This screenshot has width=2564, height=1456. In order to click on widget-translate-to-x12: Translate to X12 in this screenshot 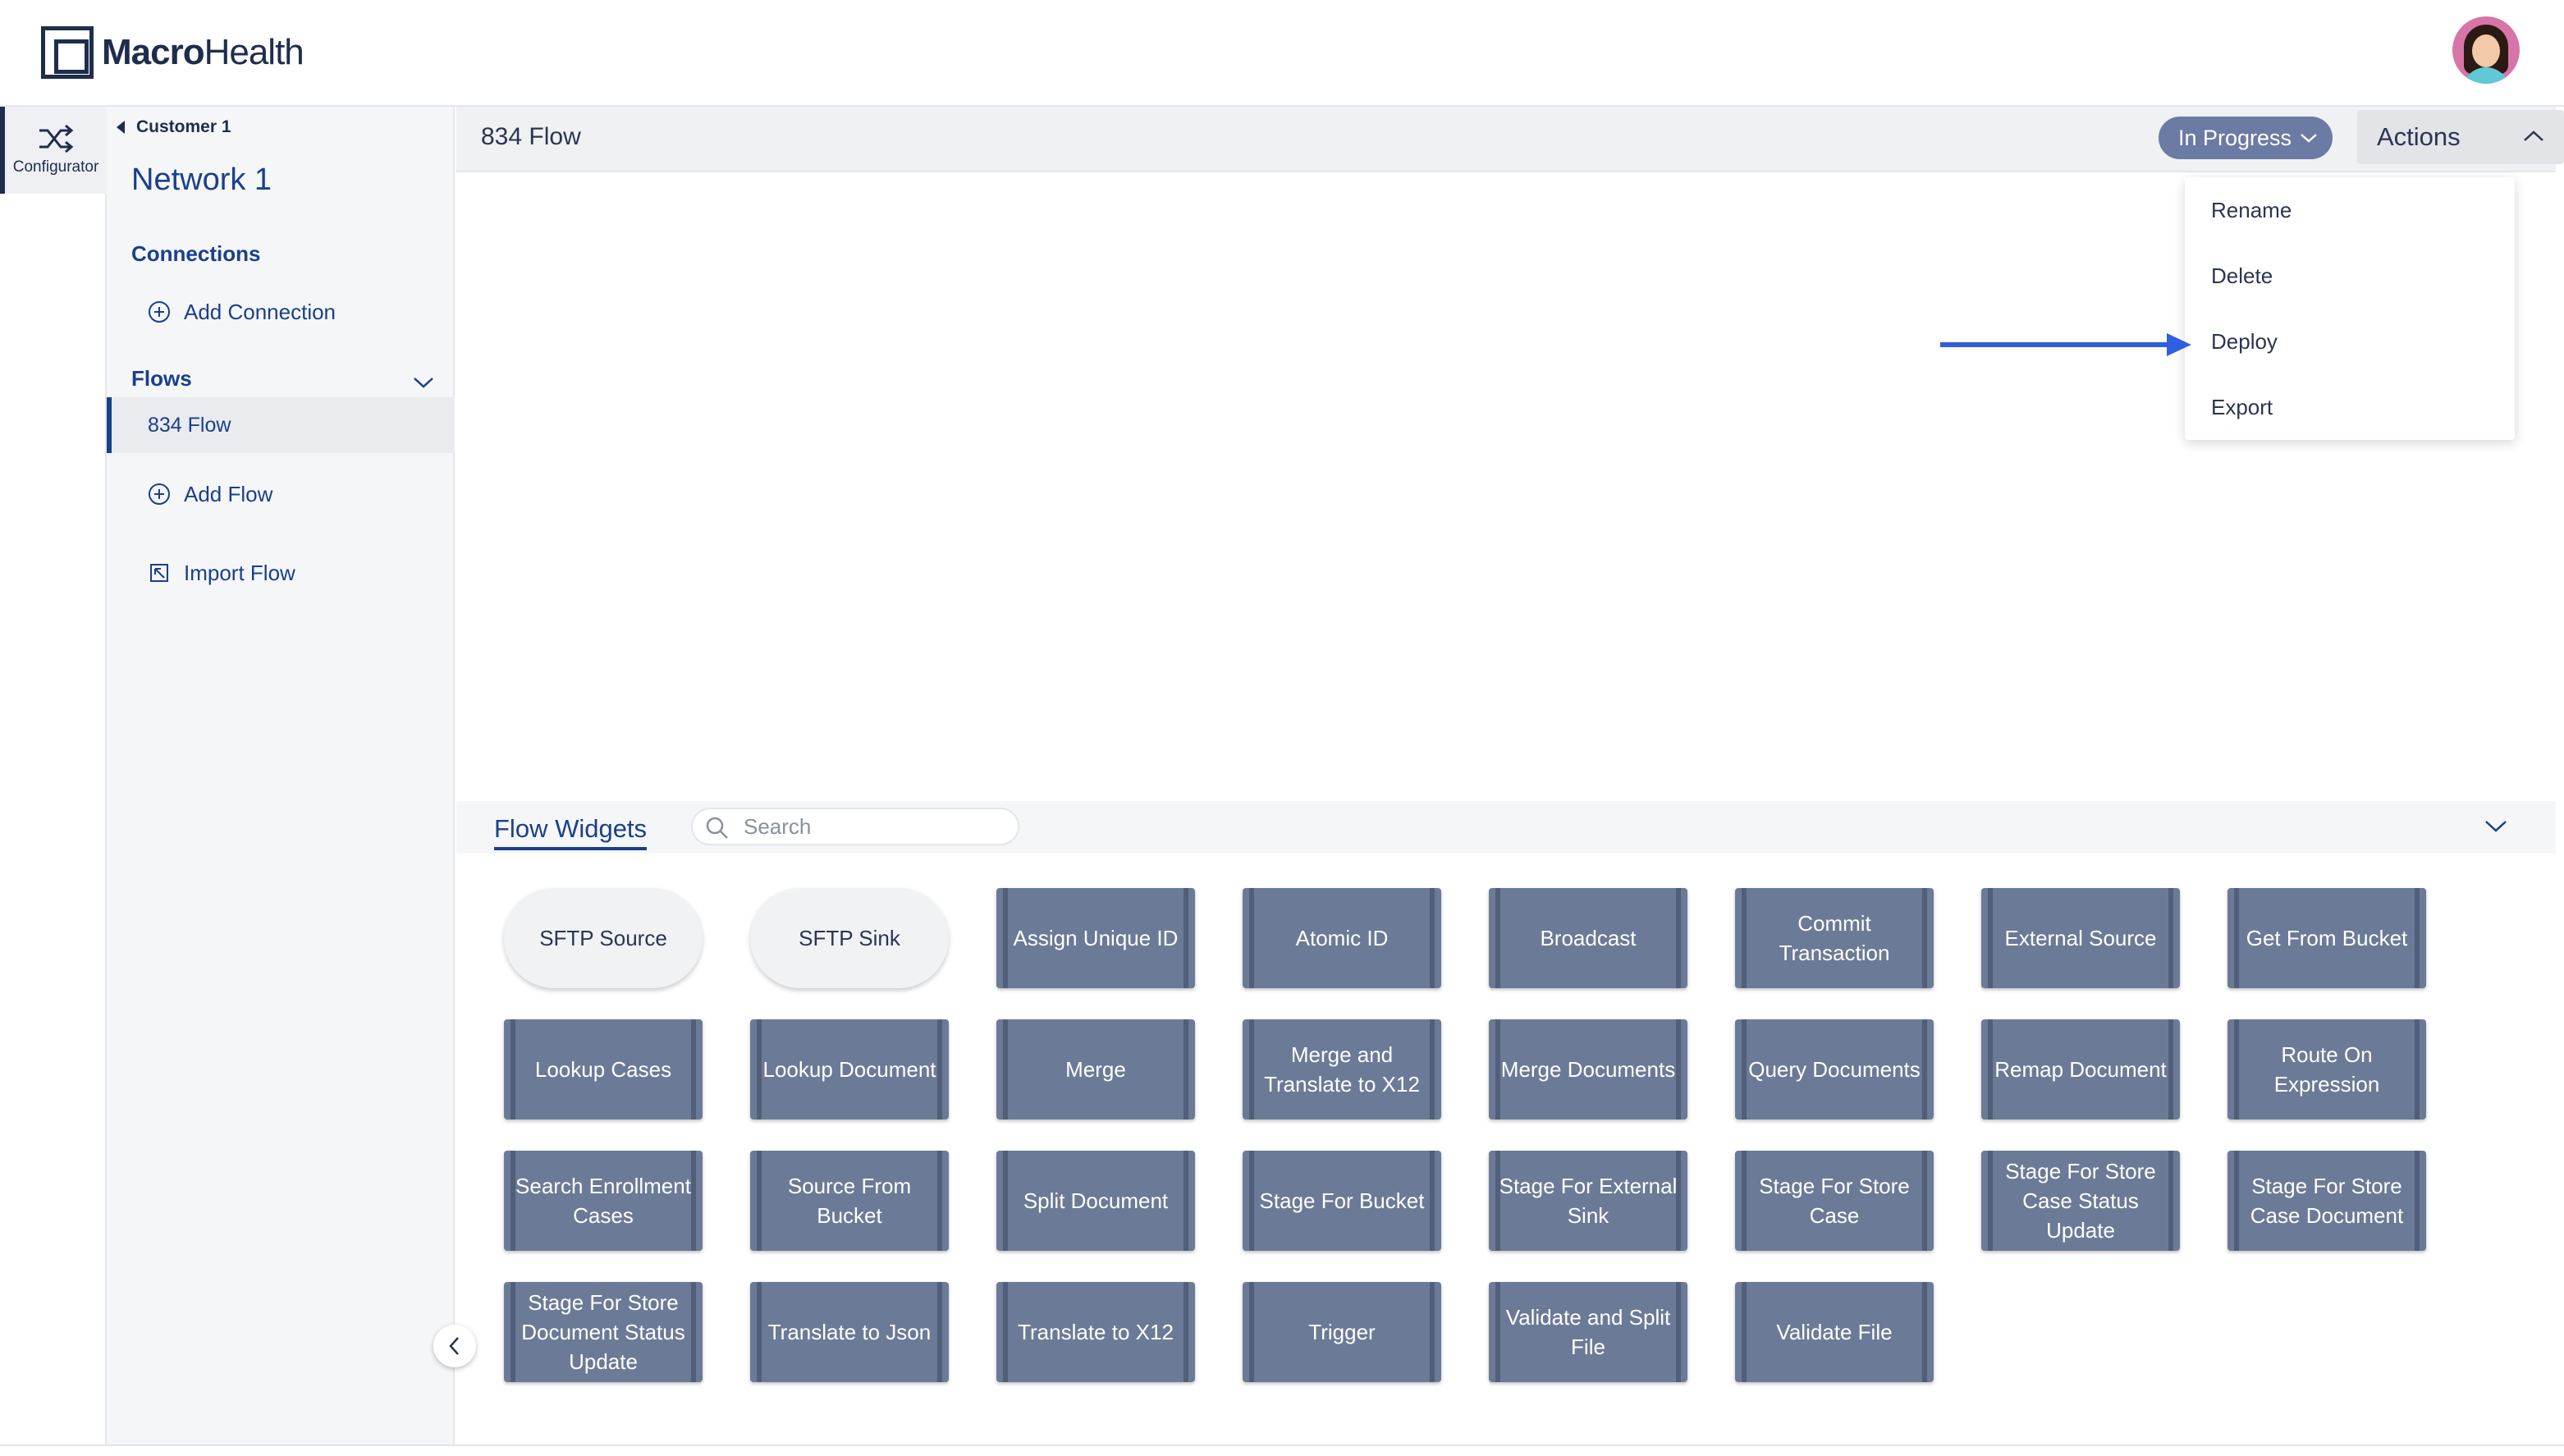, I will do `click(1095, 1332)`.